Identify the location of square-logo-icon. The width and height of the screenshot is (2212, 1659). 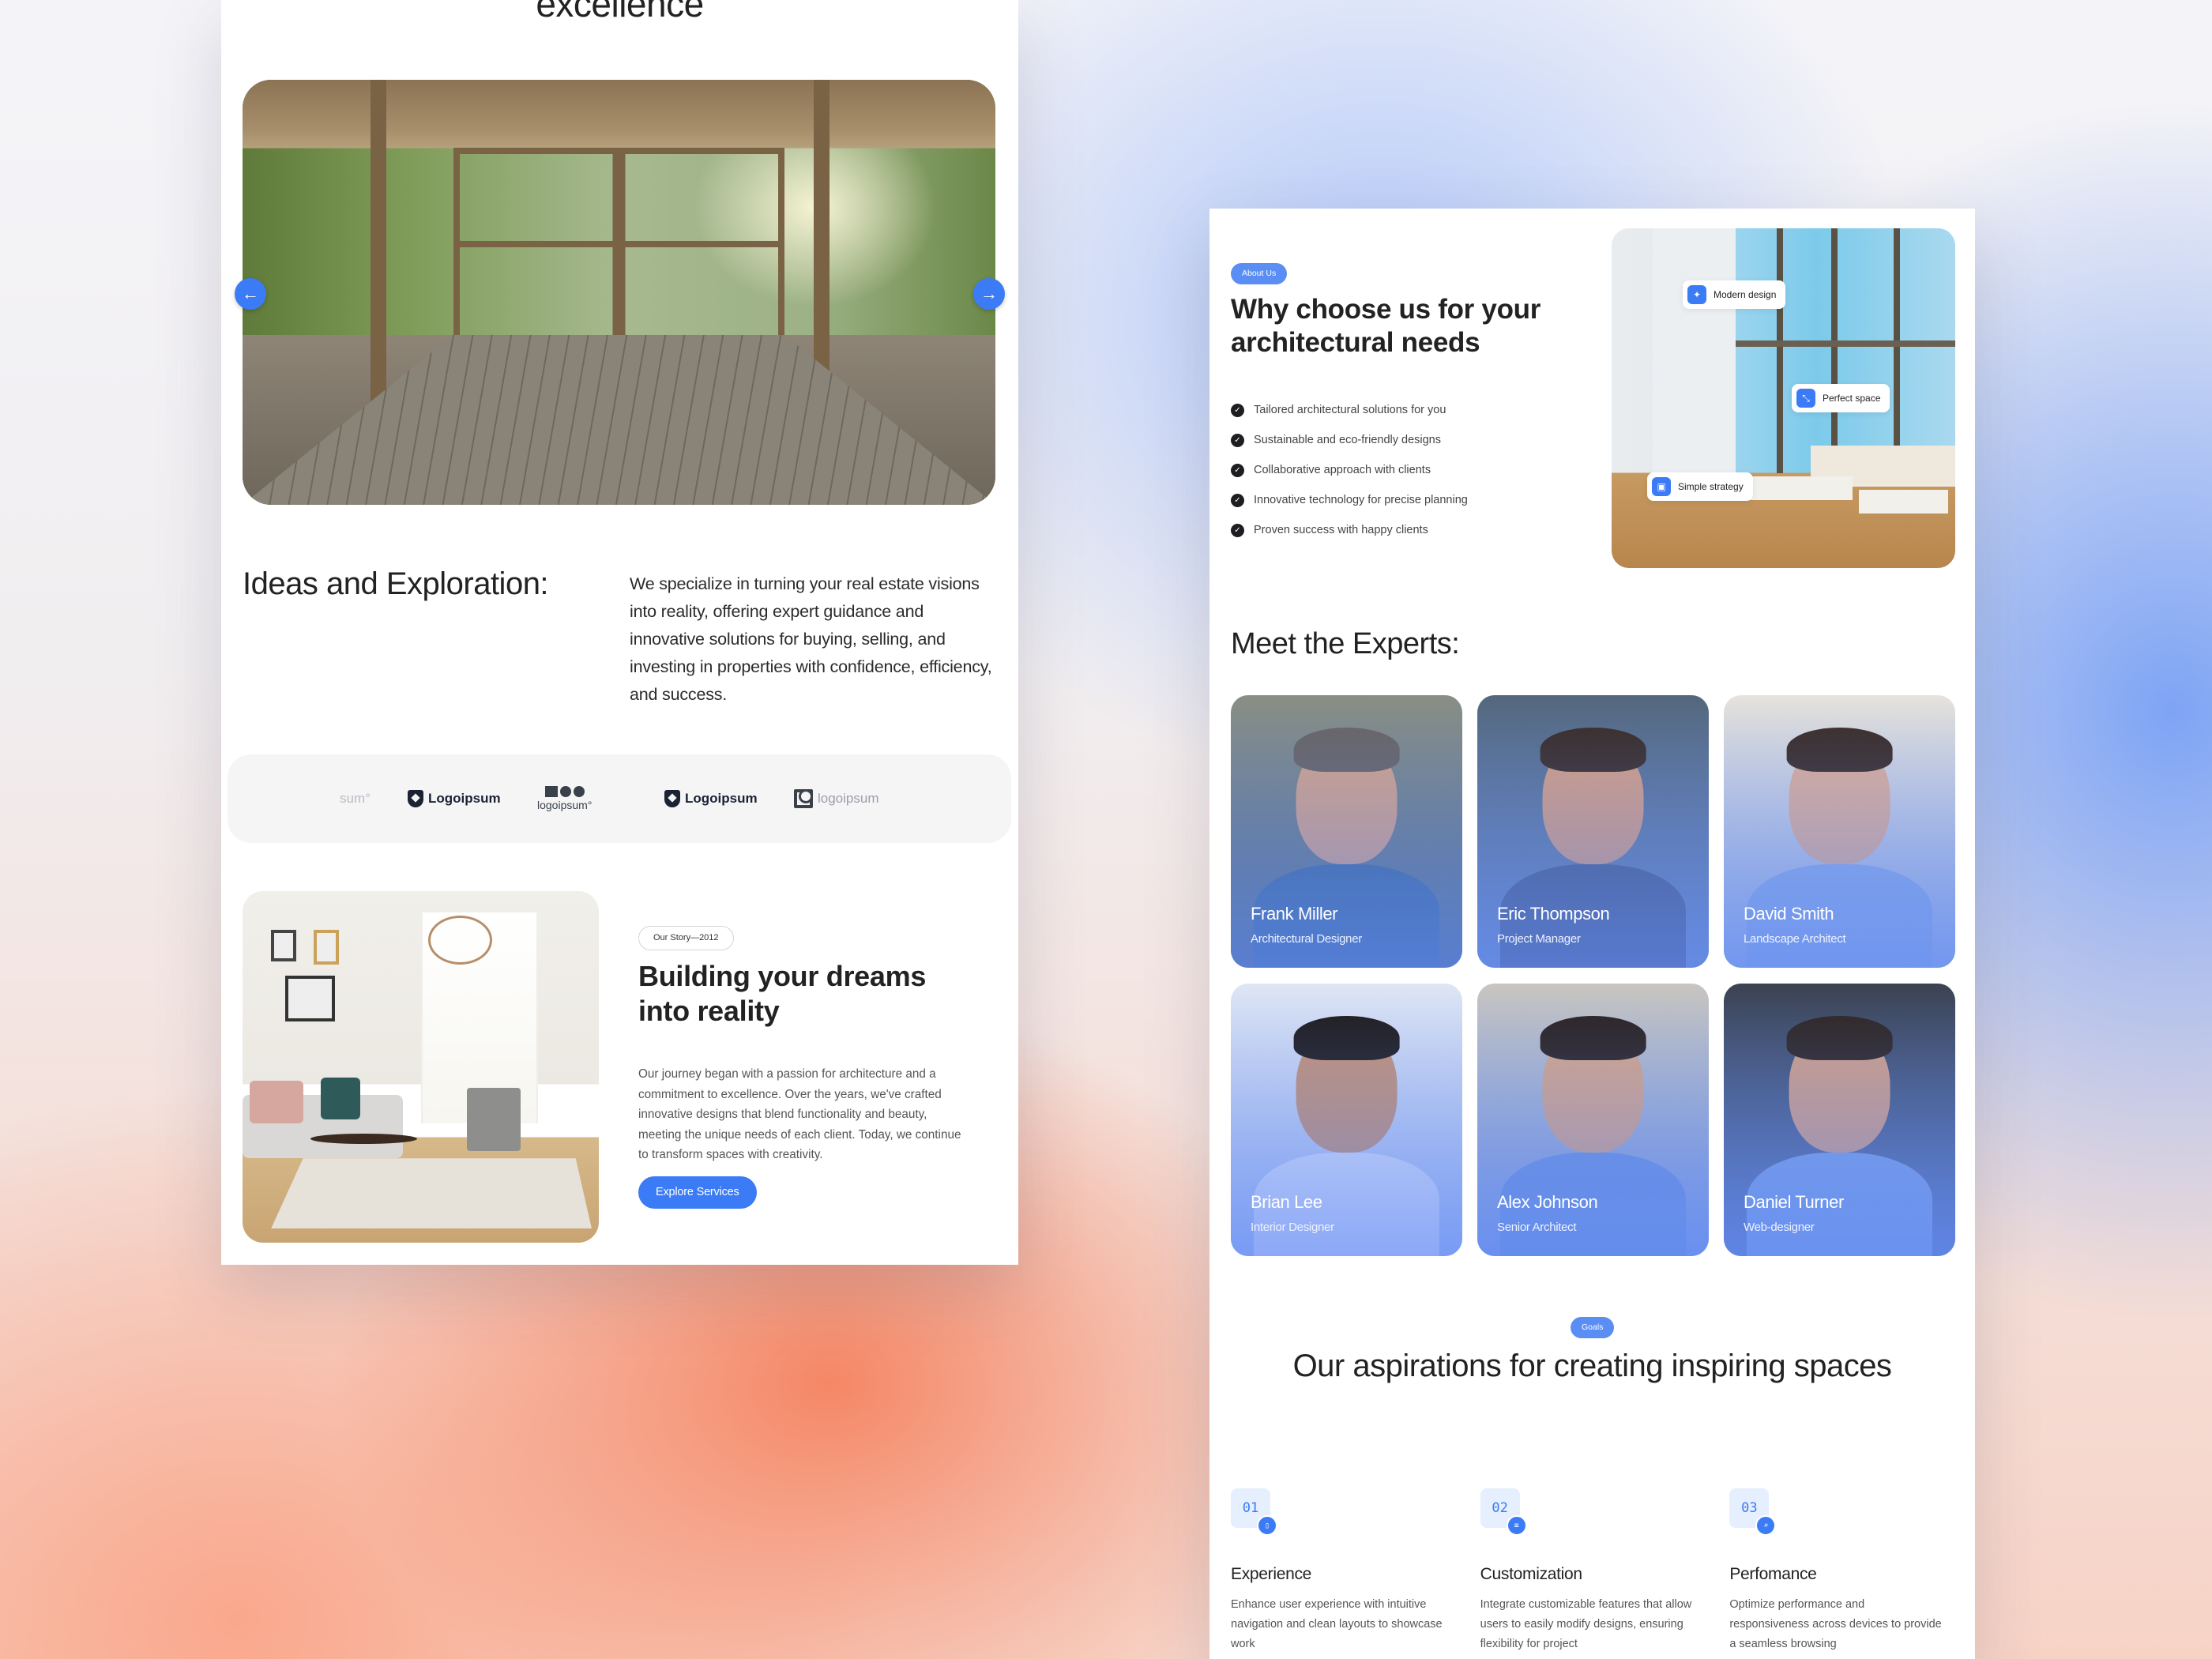
(804, 799).